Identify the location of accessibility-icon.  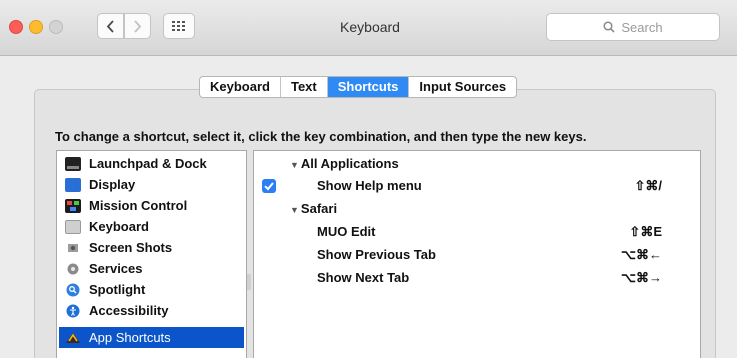
(73, 311).